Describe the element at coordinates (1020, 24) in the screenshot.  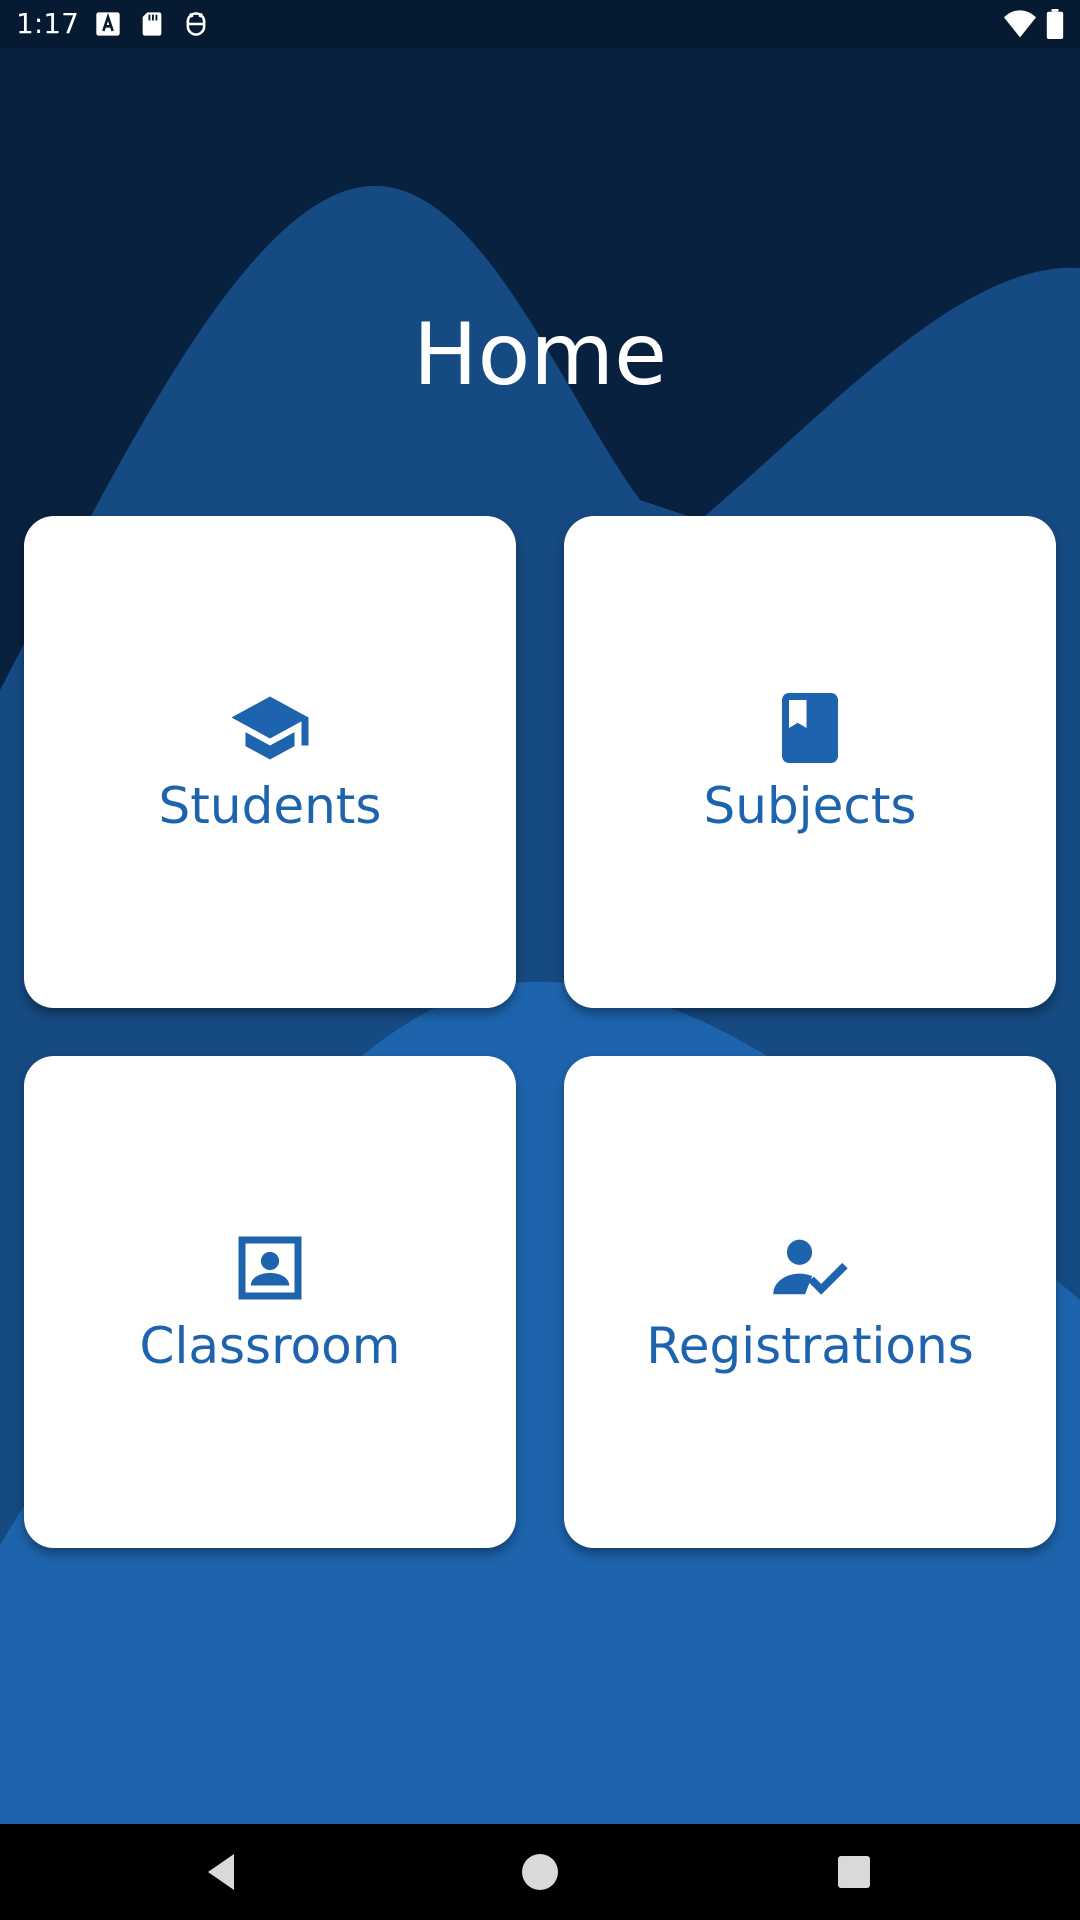
I see `wifi-icon` at that location.